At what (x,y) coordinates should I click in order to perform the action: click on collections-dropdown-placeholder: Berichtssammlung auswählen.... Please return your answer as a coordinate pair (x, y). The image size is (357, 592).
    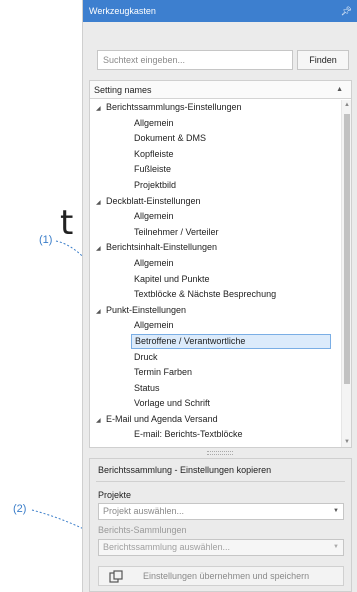
    Looking at the image, I should click on (167, 547).